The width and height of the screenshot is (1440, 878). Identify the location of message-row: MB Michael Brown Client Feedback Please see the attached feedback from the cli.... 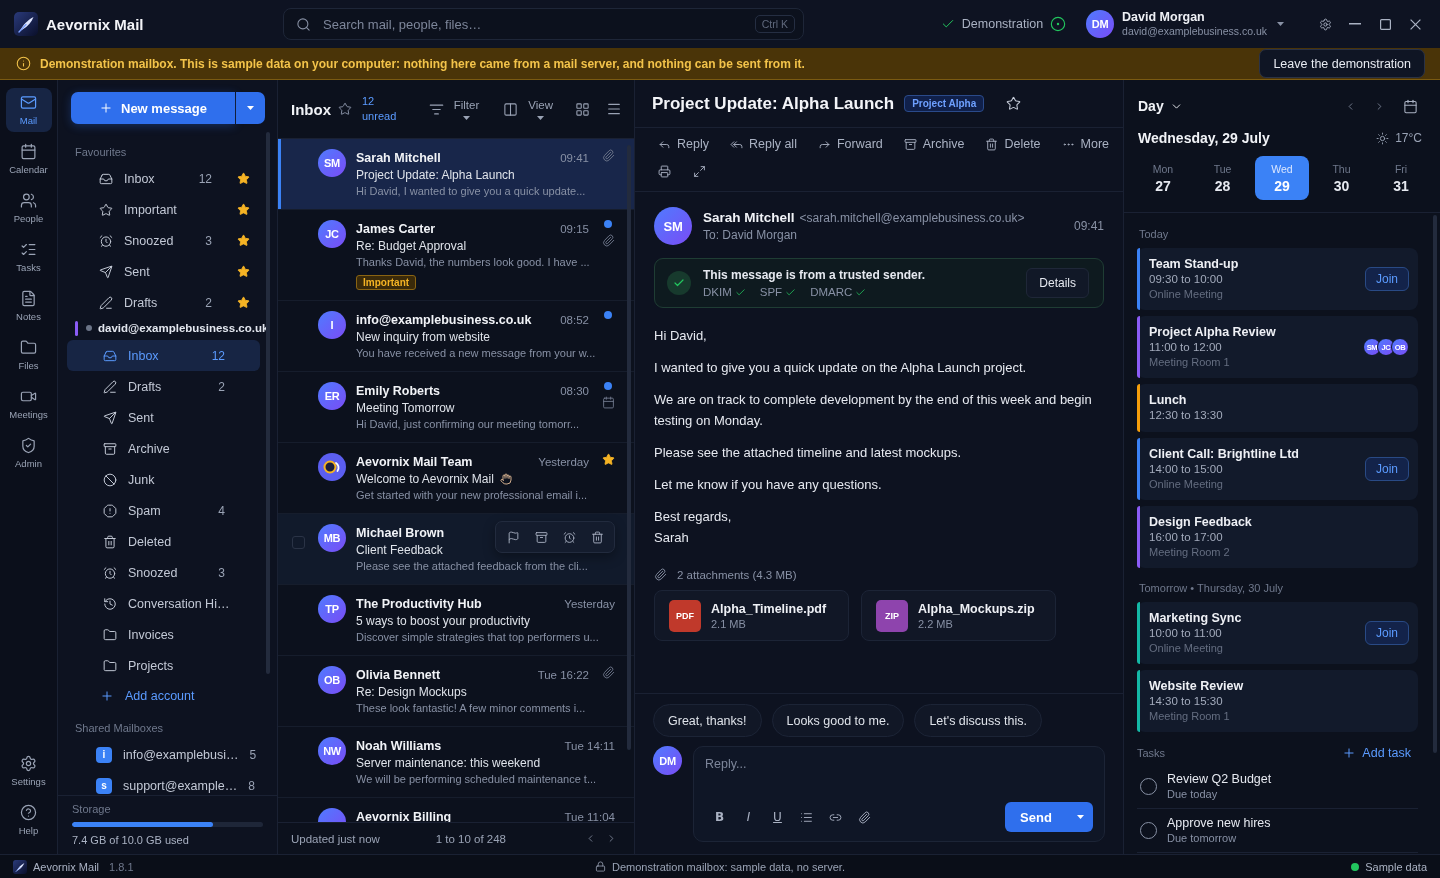
(456, 549).